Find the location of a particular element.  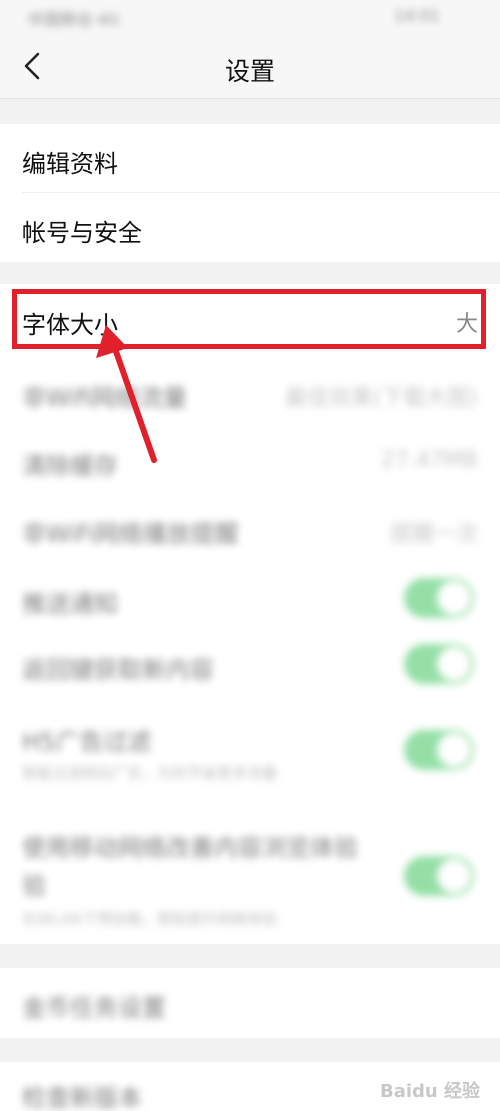

h5-ad-filter-toggle is located at coordinates (439, 750).